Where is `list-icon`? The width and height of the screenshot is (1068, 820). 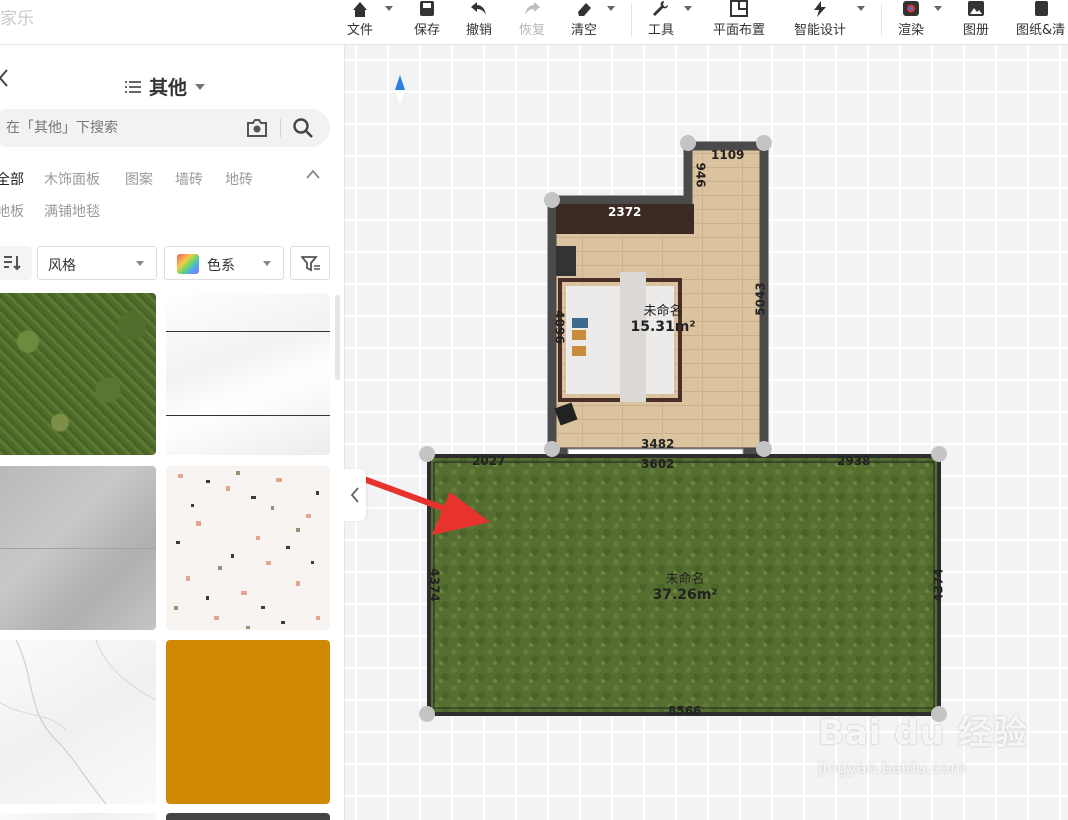 list-icon is located at coordinates (133, 86).